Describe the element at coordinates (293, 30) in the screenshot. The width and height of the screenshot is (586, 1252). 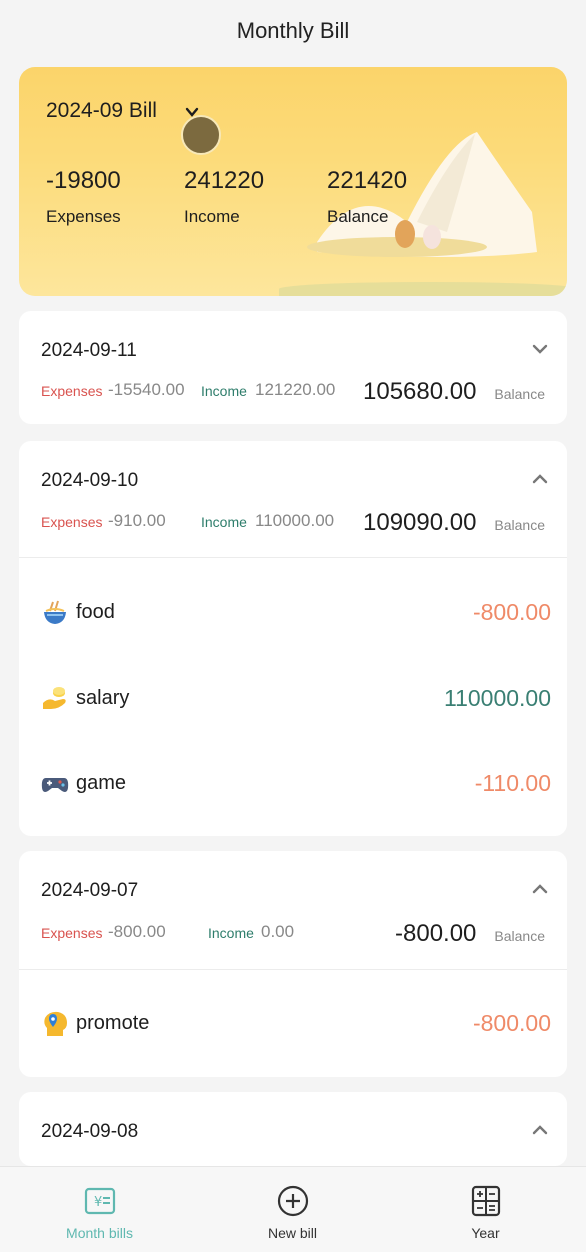
I see `page-title: Monthly Bill` at that location.